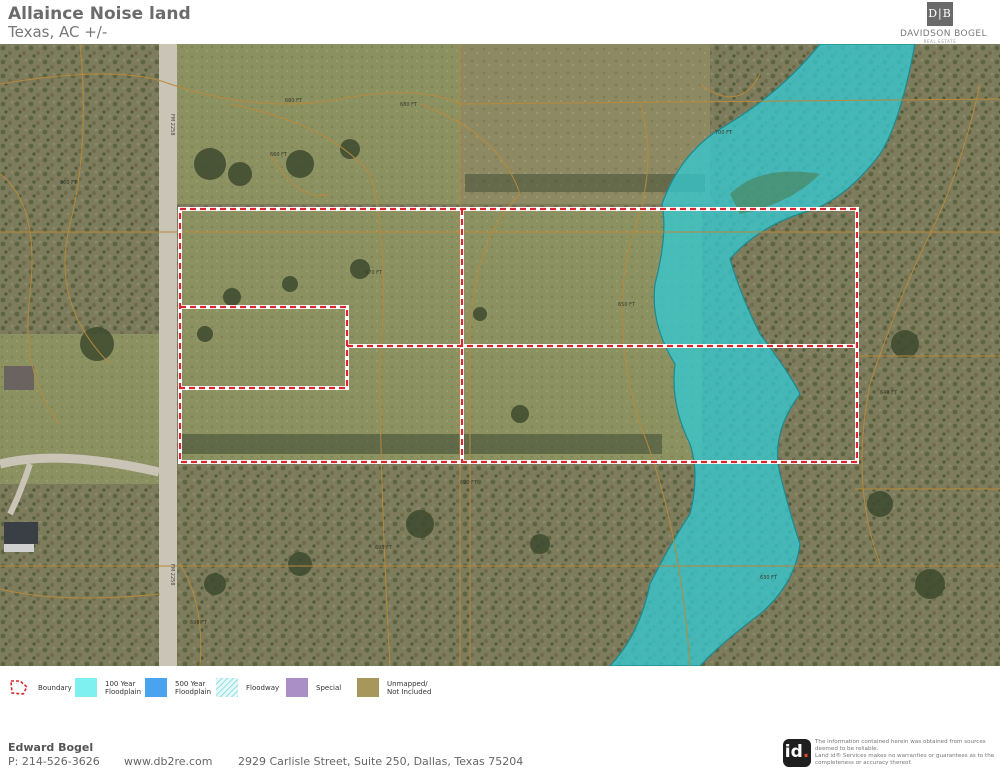  Describe the element at coordinates (19, 687) in the screenshot. I see `boundary-icon` at that location.